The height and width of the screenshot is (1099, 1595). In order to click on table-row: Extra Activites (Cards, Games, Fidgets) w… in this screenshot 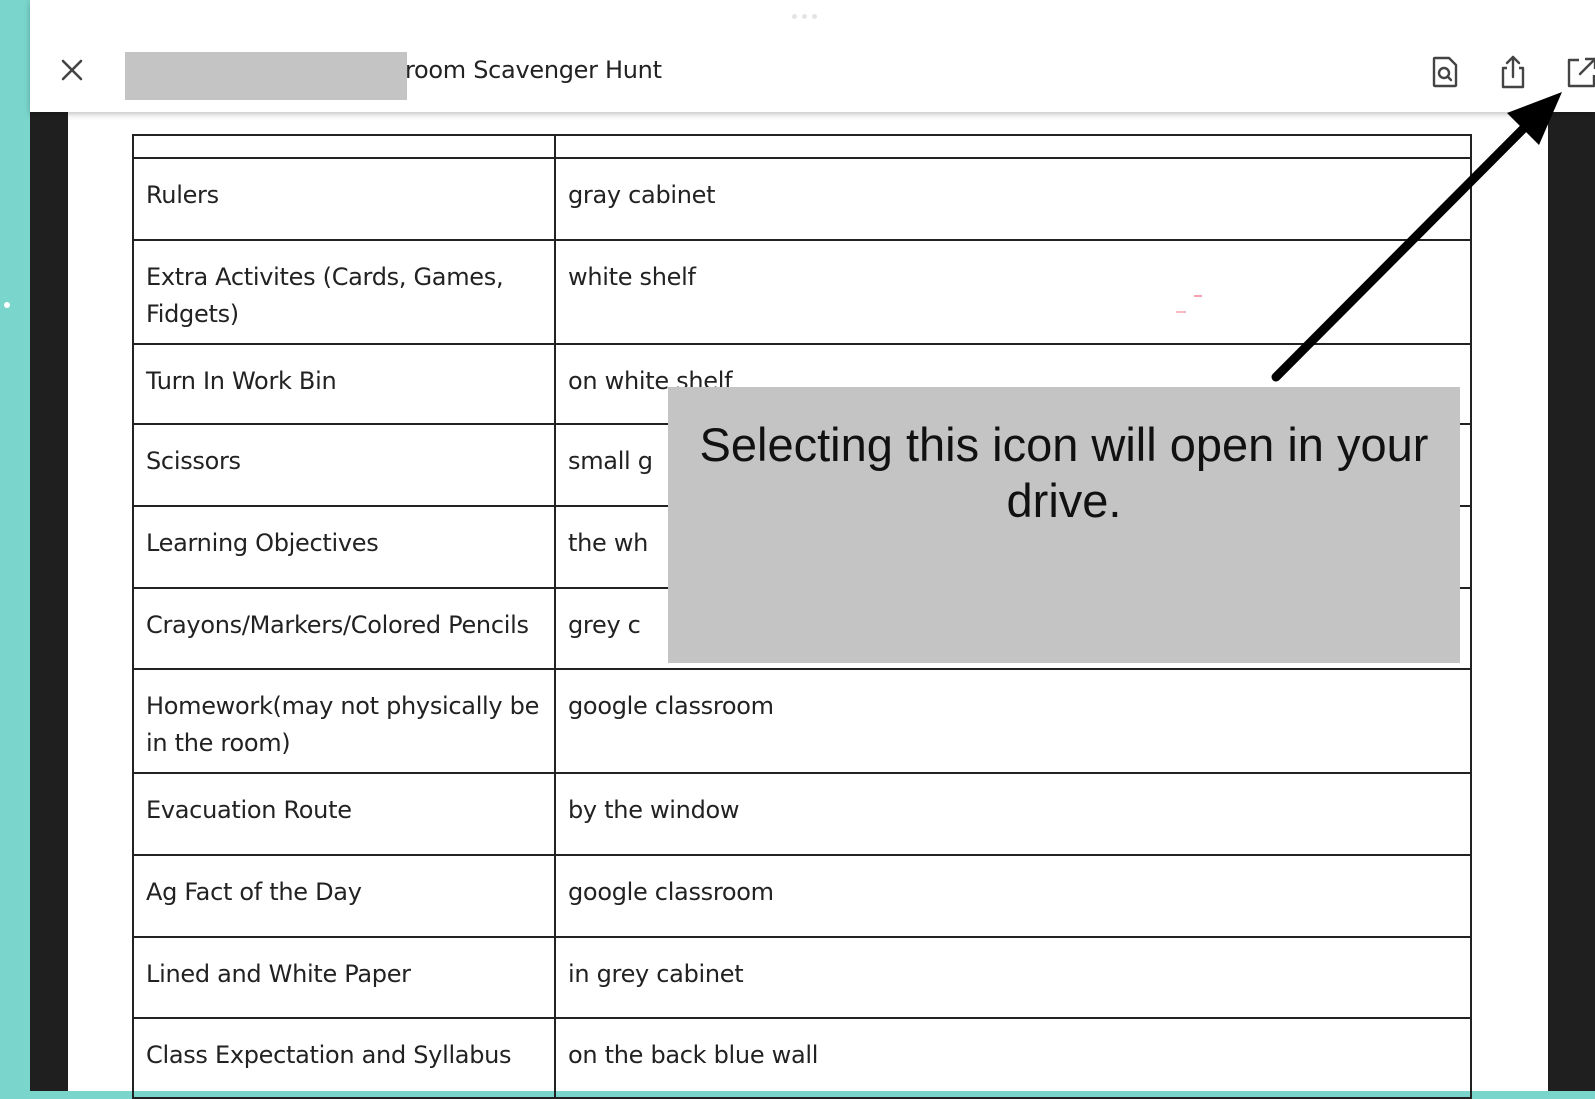, I will do `click(802, 292)`.